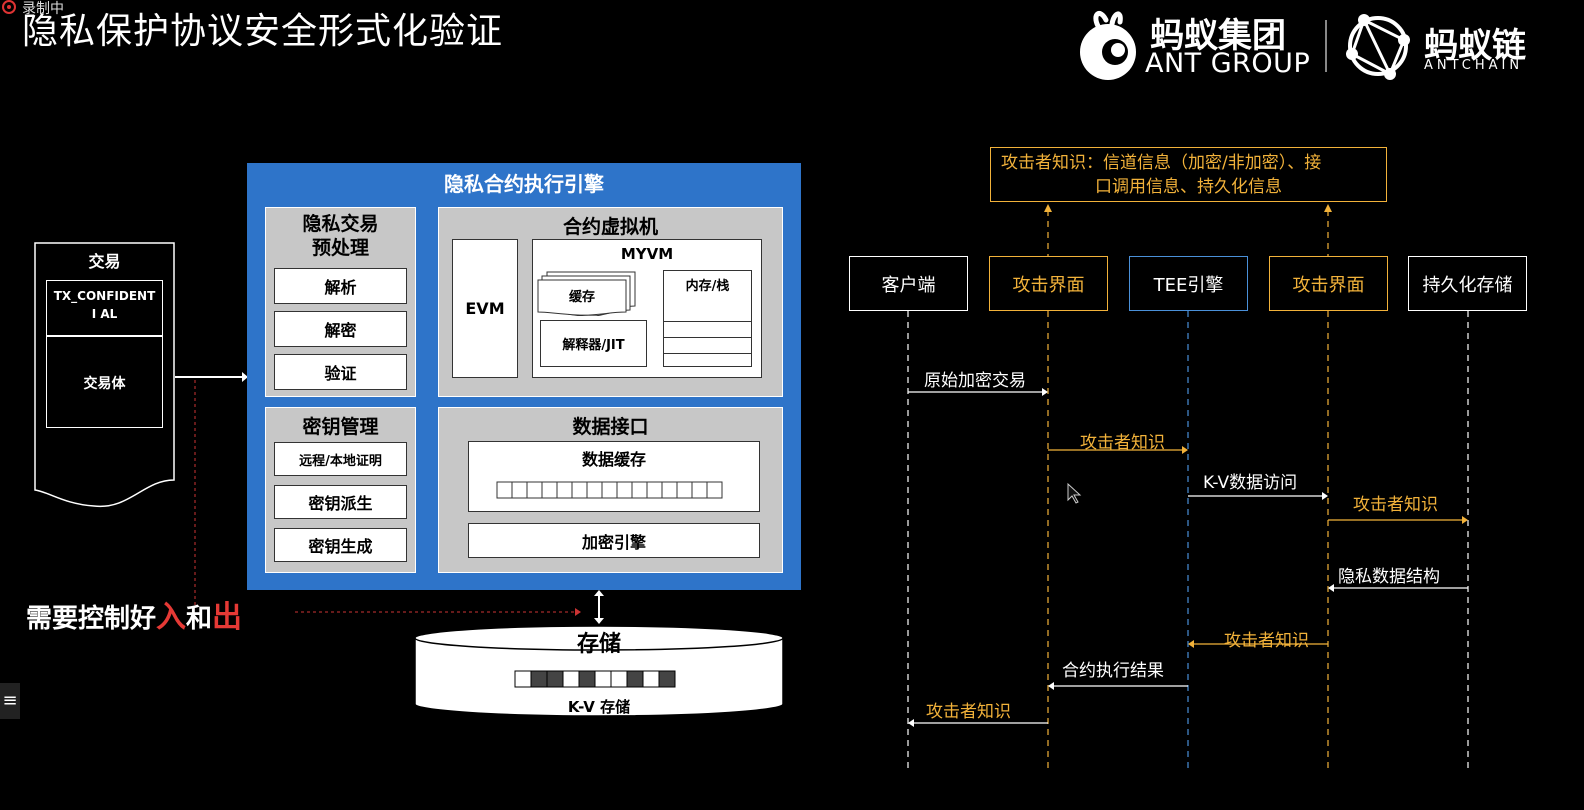  Describe the element at coordinates (1266, 641) in the screenshot. I see `msg-attacker-knowledge-3: 攻击者知识` at that location.